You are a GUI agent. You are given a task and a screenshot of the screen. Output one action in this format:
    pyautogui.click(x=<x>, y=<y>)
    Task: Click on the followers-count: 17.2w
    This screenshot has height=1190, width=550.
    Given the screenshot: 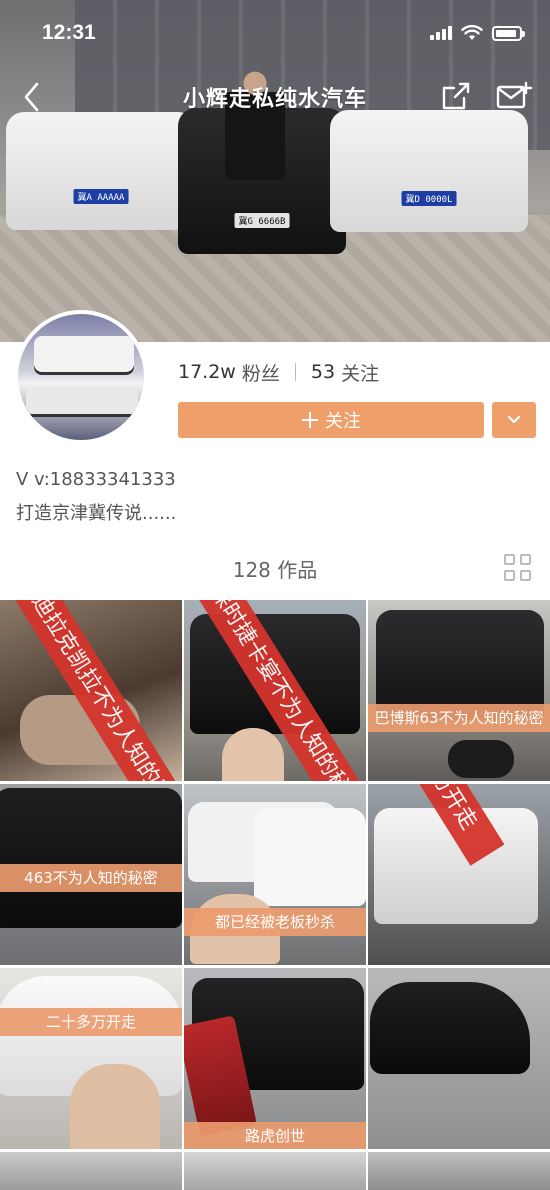 What is the action you would take?
    pyautogui.click(x=207, y=372)
    